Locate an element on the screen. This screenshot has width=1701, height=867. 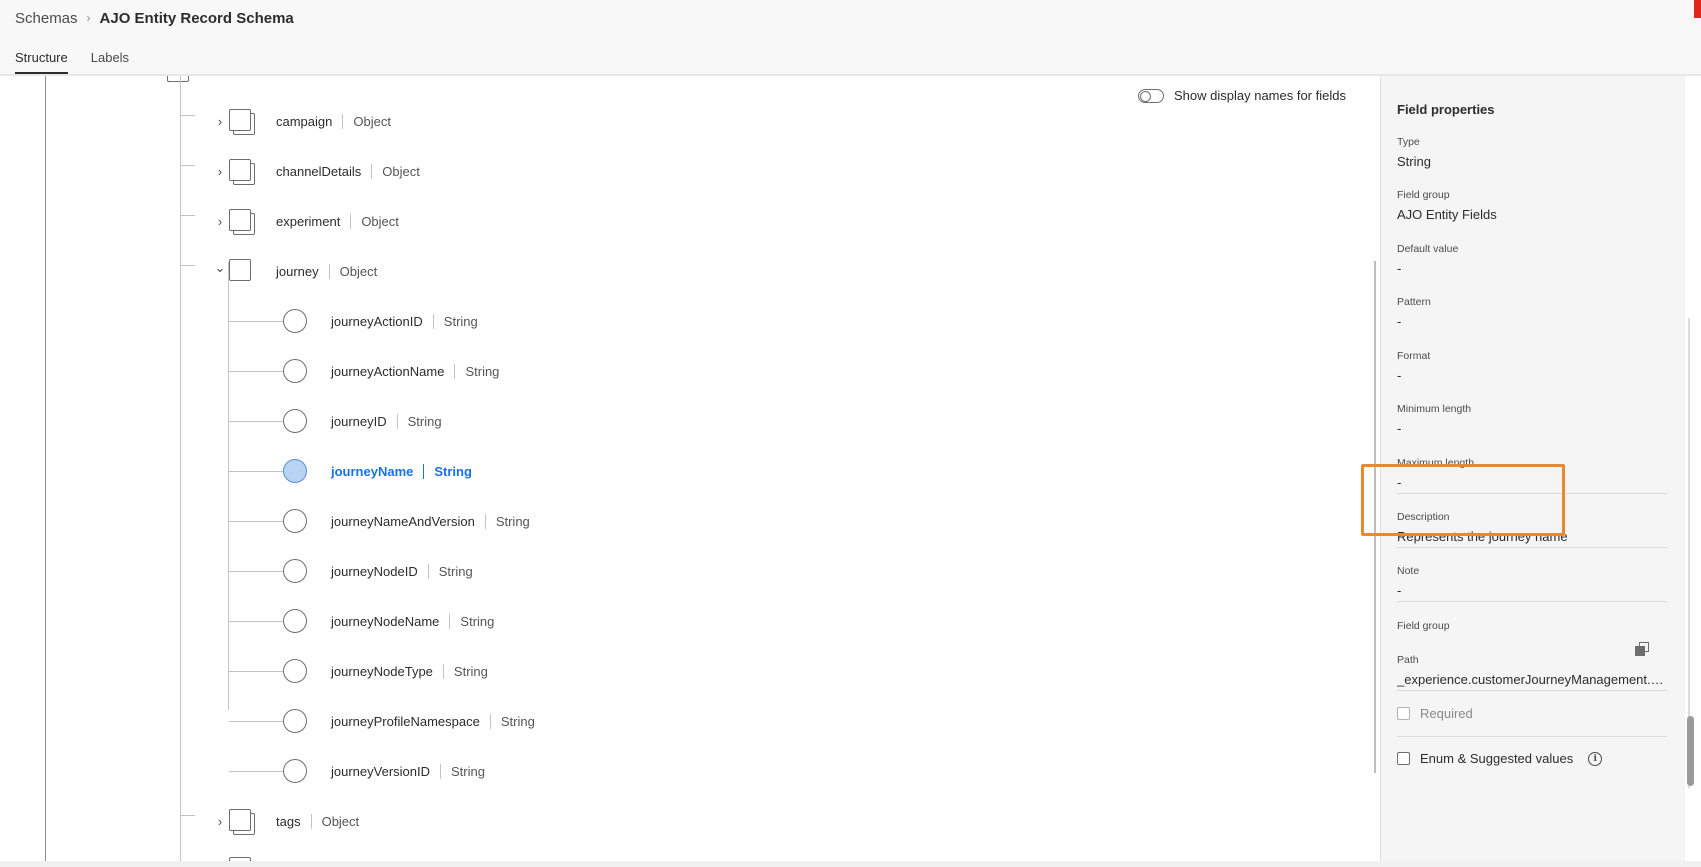
breadcrumb: Schemas › AJO Entity Record Schema is located at coordinates (154, 18).